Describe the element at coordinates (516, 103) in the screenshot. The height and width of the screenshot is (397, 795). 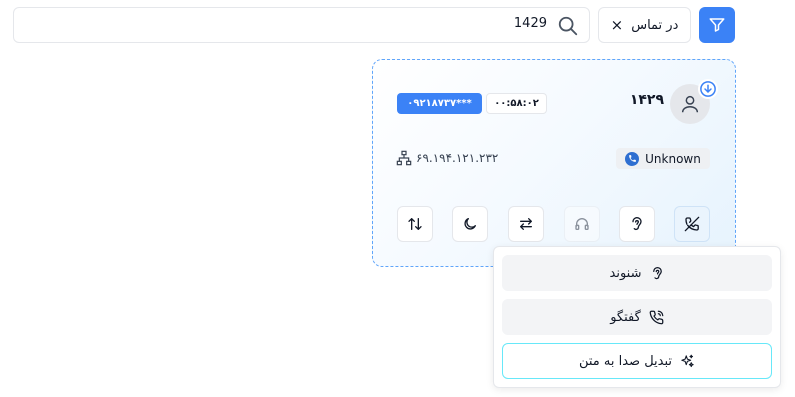
I see `call-duration: ۰۰:۵۸:۰۲` at that location.